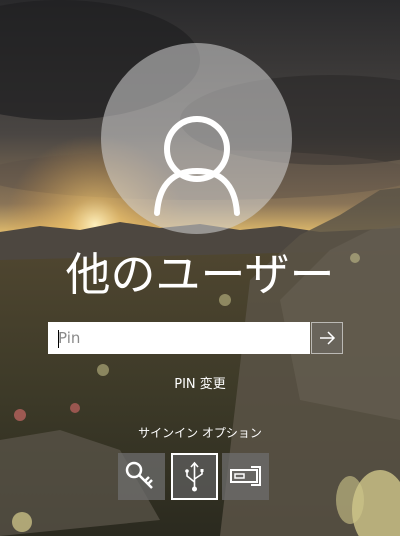  I want to click on arrow-right-icon, so click(328, 338).